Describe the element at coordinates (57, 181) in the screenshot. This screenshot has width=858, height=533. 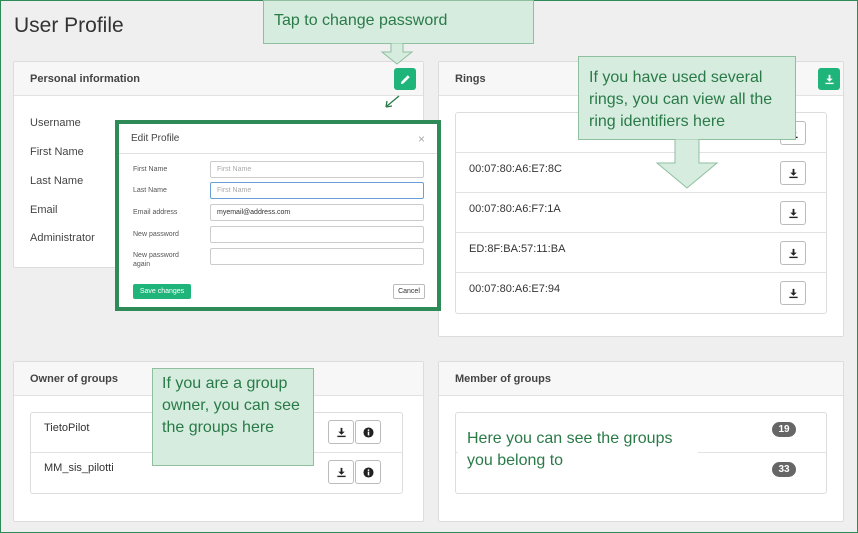
I see `field-last-name: Last Name` at that location.